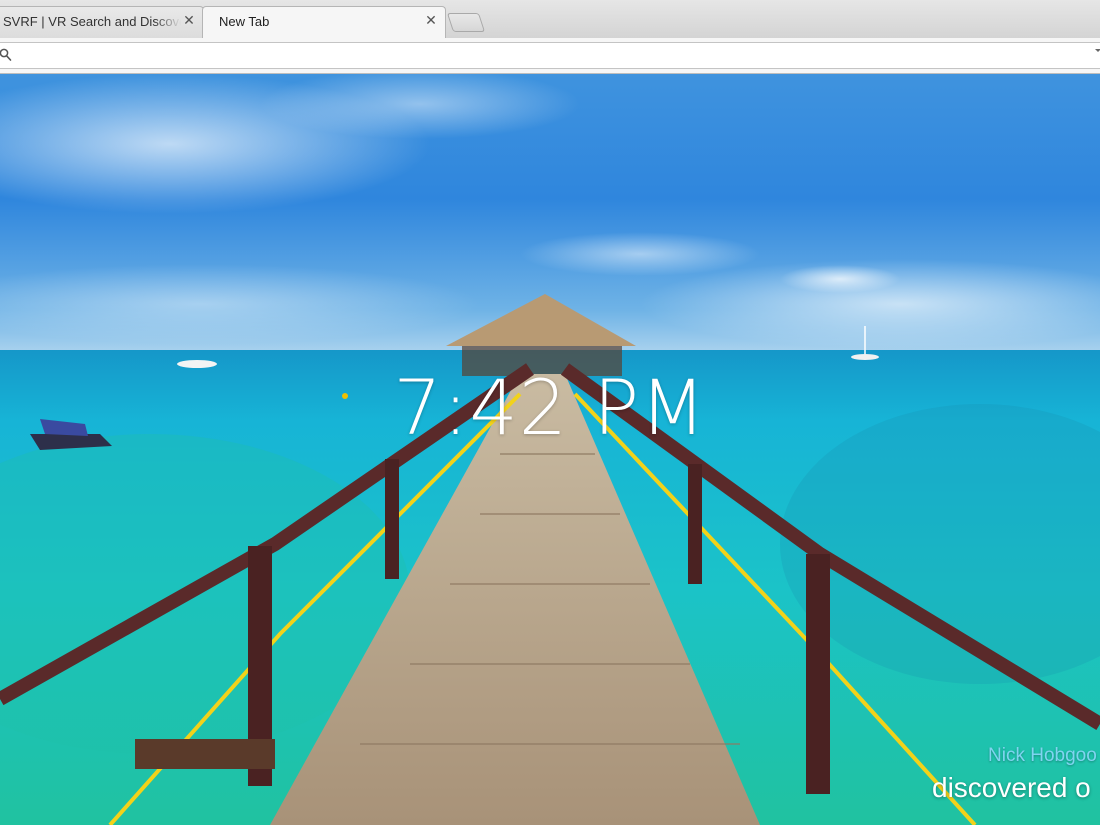 The height and width of the screenshot is (825, 1100). What do you see at coordinates (466, 22) in the screenshot?
I see `new-tab-button` at bounding box center [466, 22].